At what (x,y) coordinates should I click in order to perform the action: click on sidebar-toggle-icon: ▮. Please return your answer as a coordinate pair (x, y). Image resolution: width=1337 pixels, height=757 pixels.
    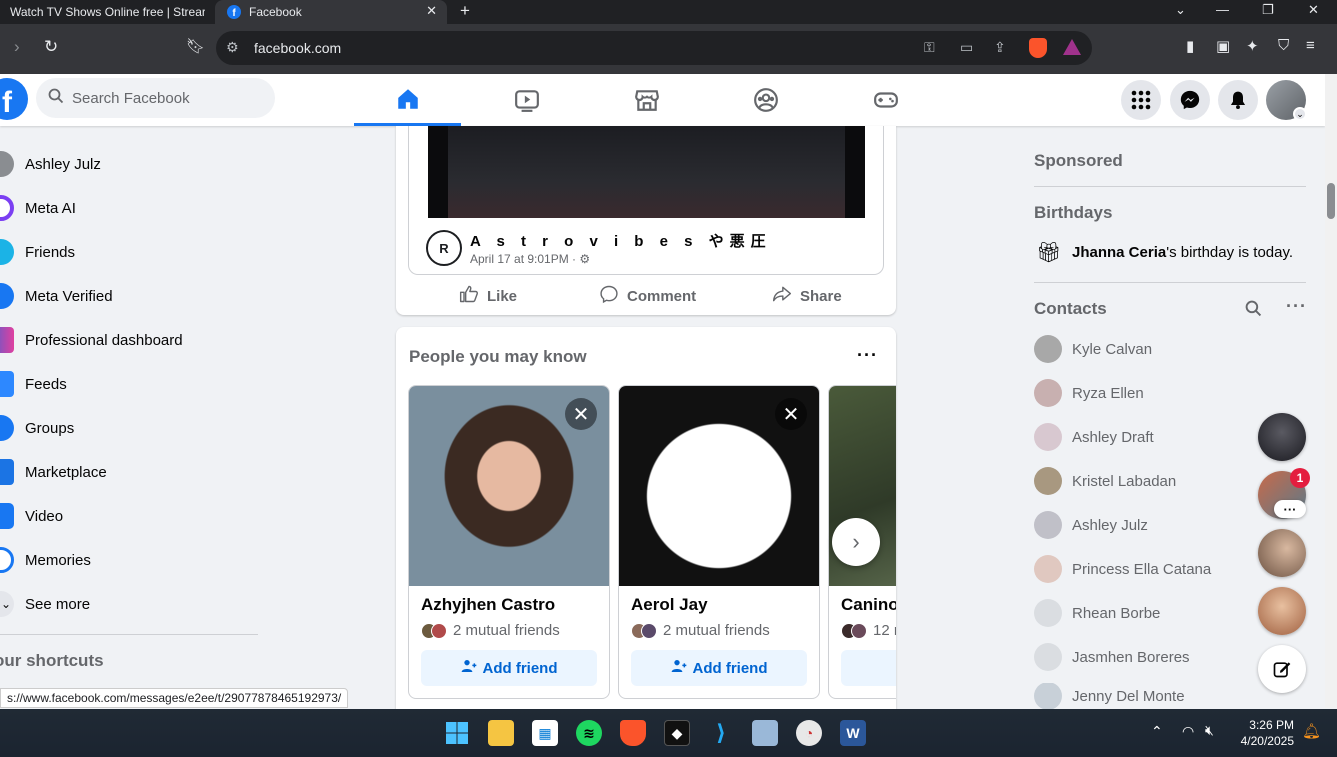
    Looking at the image, I should click on (1190, 46).